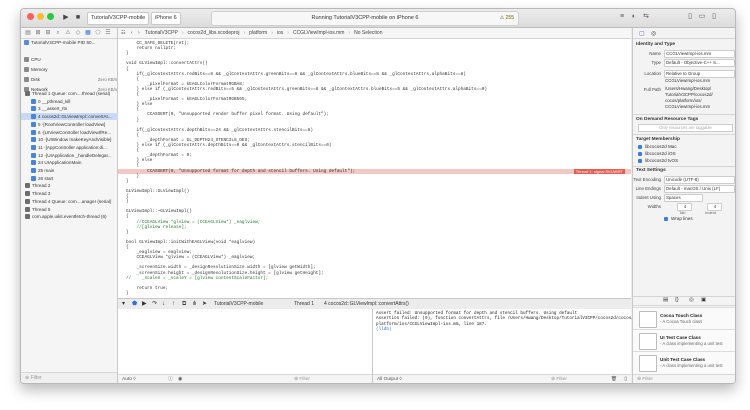  I want to click on back-icon: ‹, so click(132, 33).